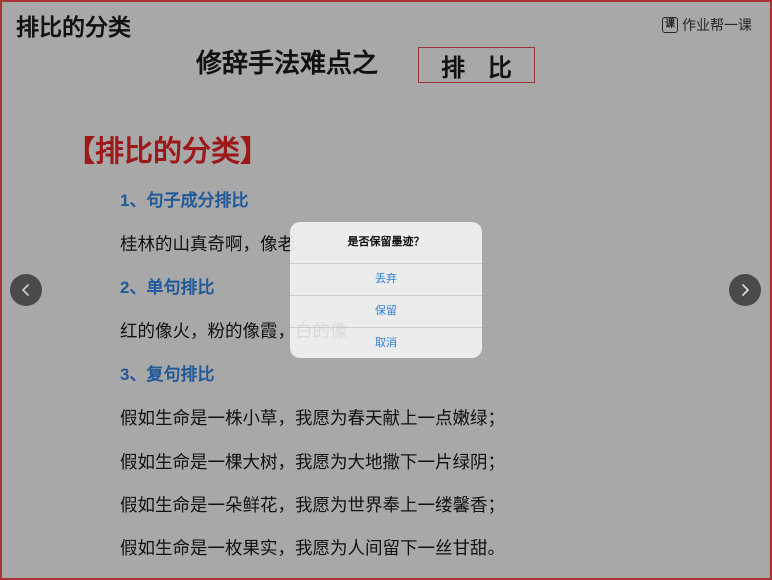  I want to click on keep-ink-dialog: 是否保留墨迹？ 丢弃 保留 取消, so click(386, 290).